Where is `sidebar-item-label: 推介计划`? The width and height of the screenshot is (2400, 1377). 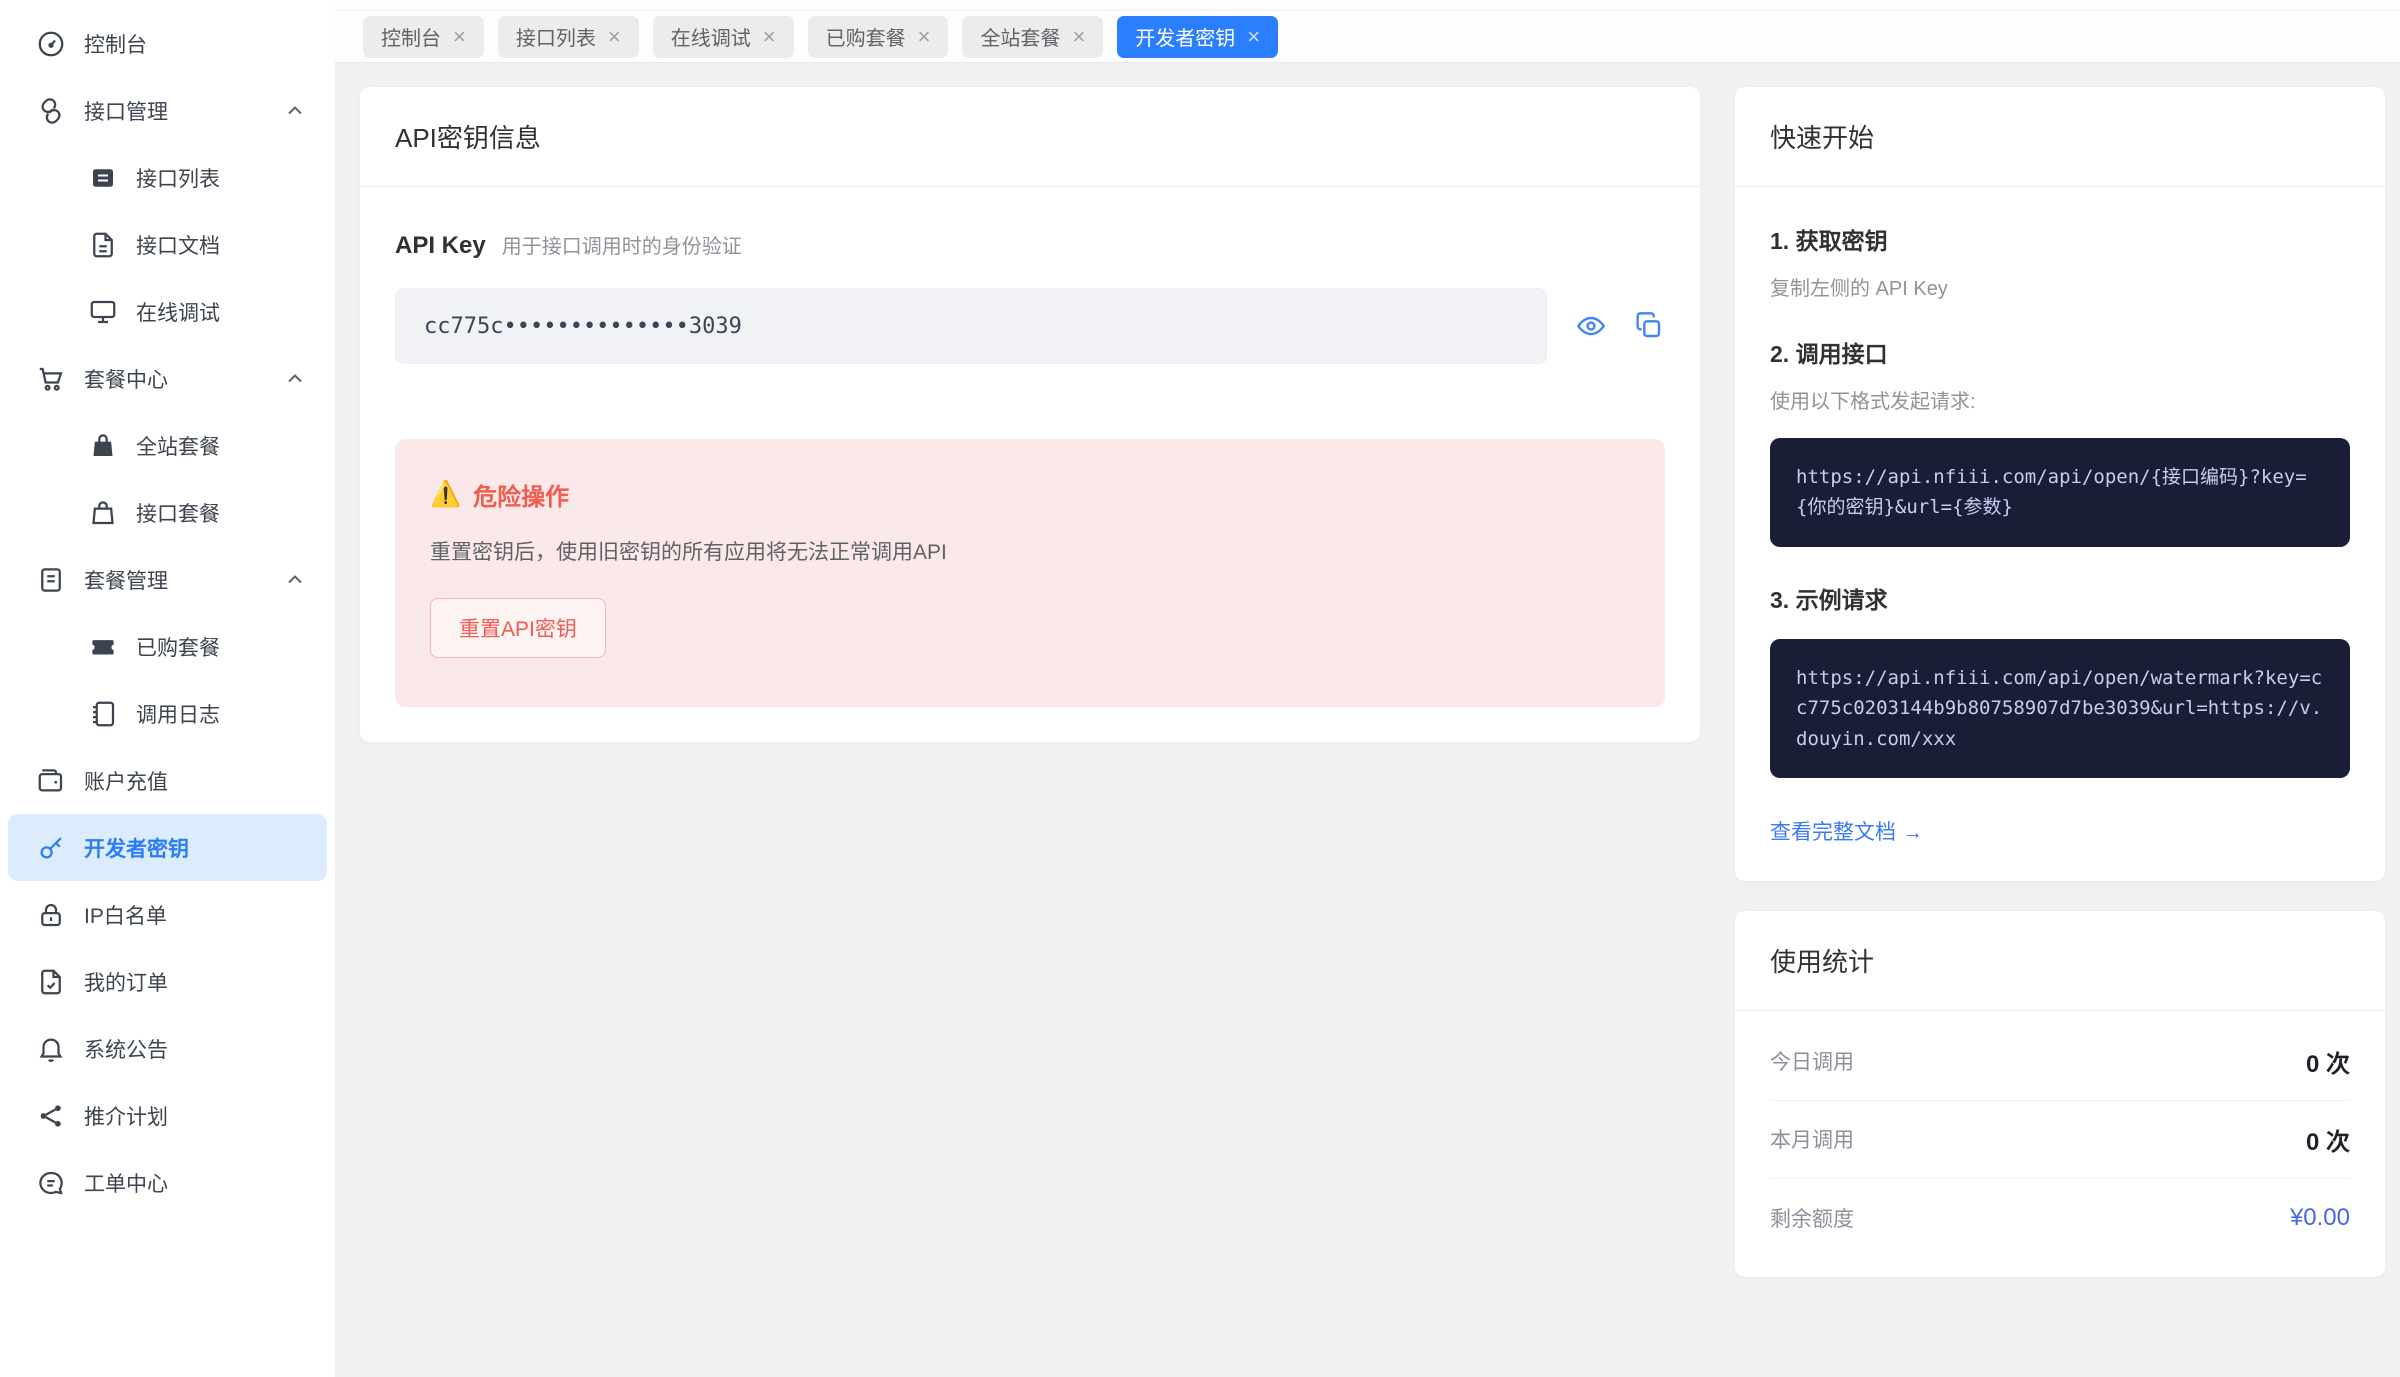 sidebar-item-label: 推介计划 is located at coordinates (126, 1117).